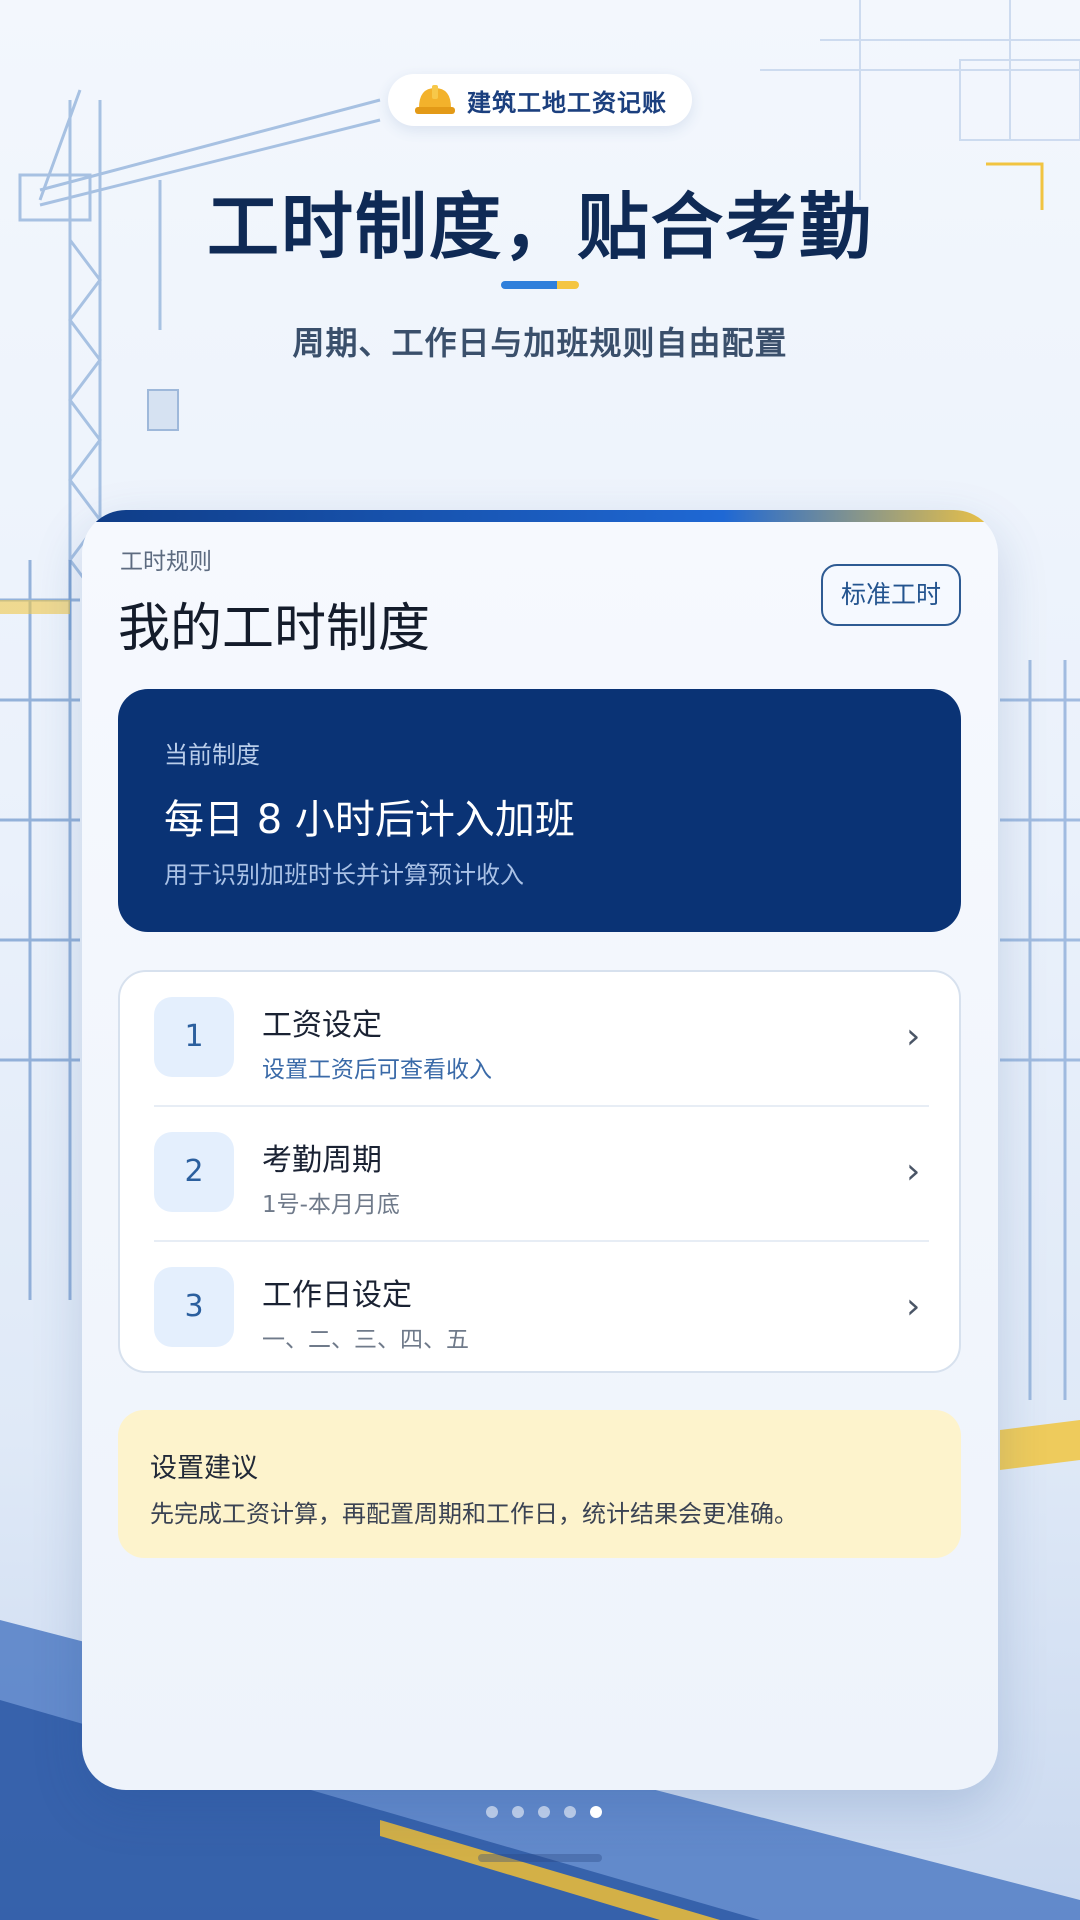 Image resolution: width=1080 pixels, height=1920 pixels. Describe the element at coordinates (540, 343) in the screenshot. I see `hero-subtitle: 周期、工作日与加班规则自由配置` at that location.